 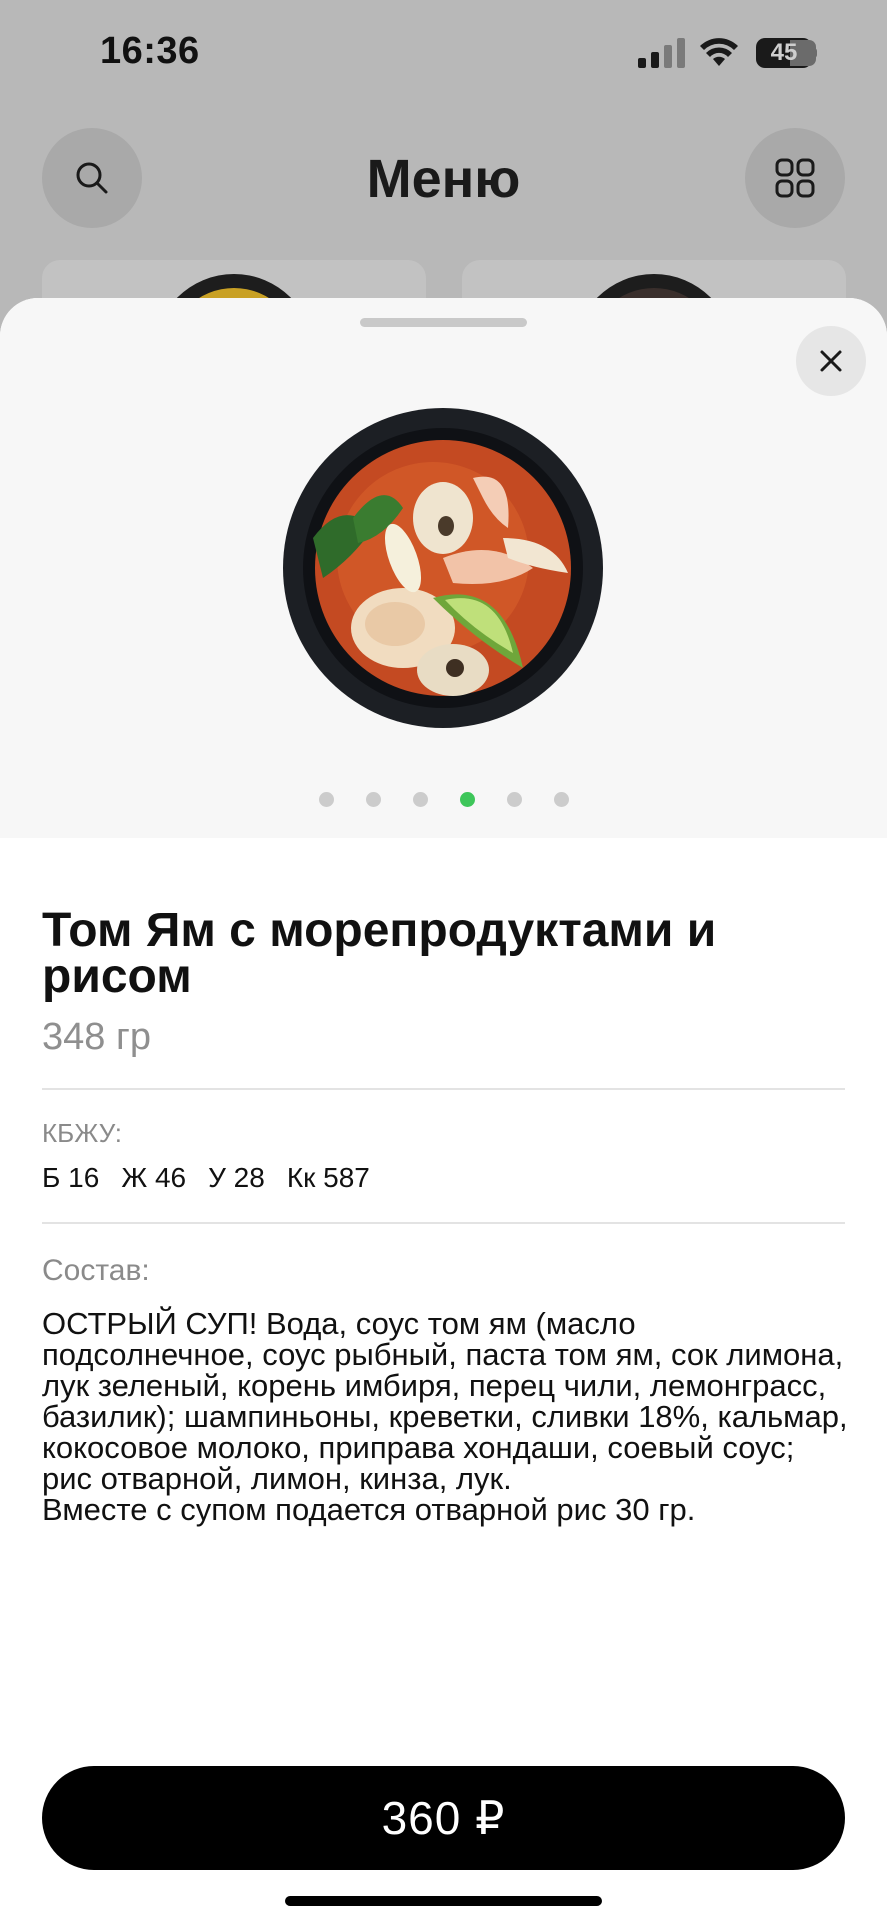 What do you see at coordinates (206, 1178) in the screenshot?
I see `nutrition-values: Б 16 Ж 46 У 28 Кк 587` at bounding box center [206, 1178].